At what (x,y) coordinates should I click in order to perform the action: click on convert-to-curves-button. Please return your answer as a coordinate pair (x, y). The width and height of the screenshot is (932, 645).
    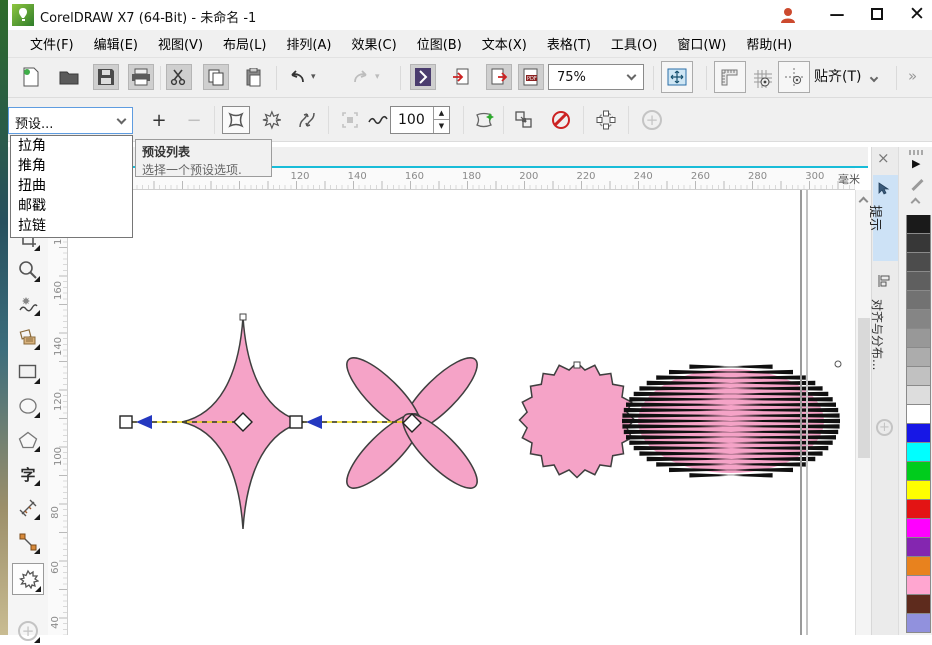
    Looking at the image, I should click on (606, 120).